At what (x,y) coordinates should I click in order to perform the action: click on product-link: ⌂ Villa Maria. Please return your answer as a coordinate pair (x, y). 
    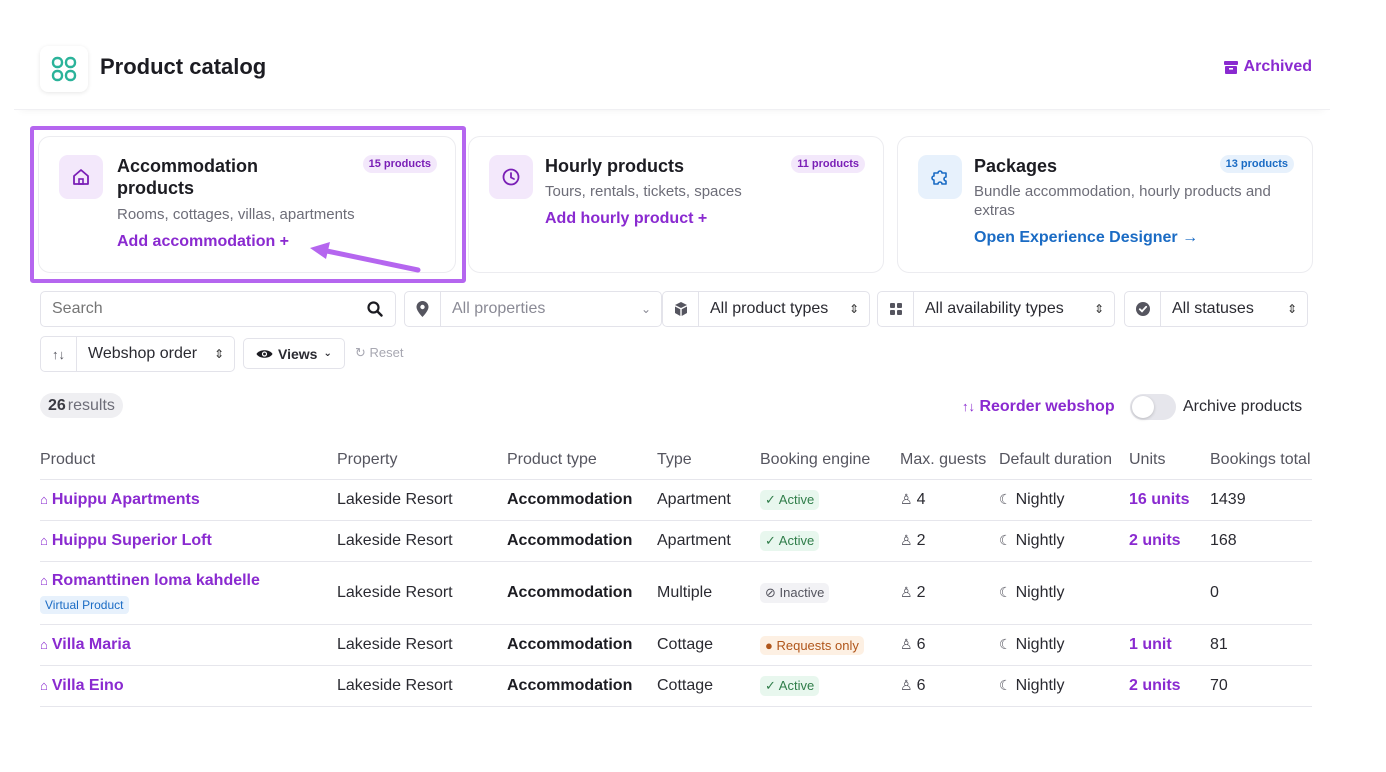
    Looking at the image, I should click on (85, 644).